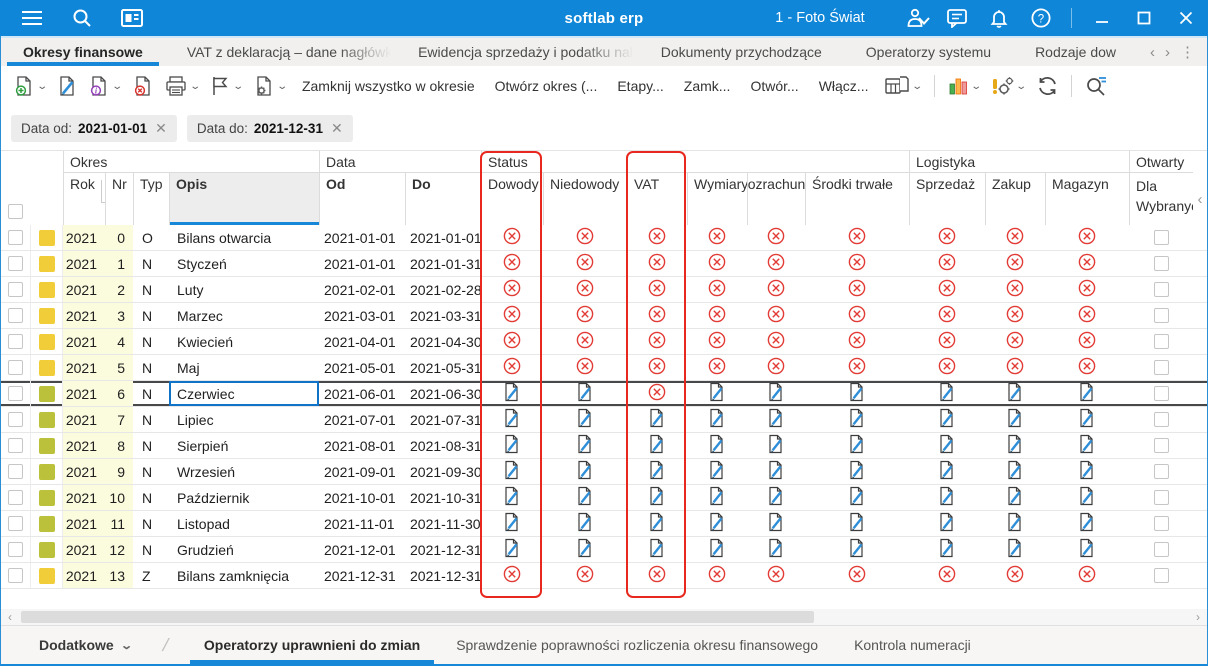 The width and height of the screenshot is (1208, 666). I want to click on cell-opis: Październik, so click(244, 497).